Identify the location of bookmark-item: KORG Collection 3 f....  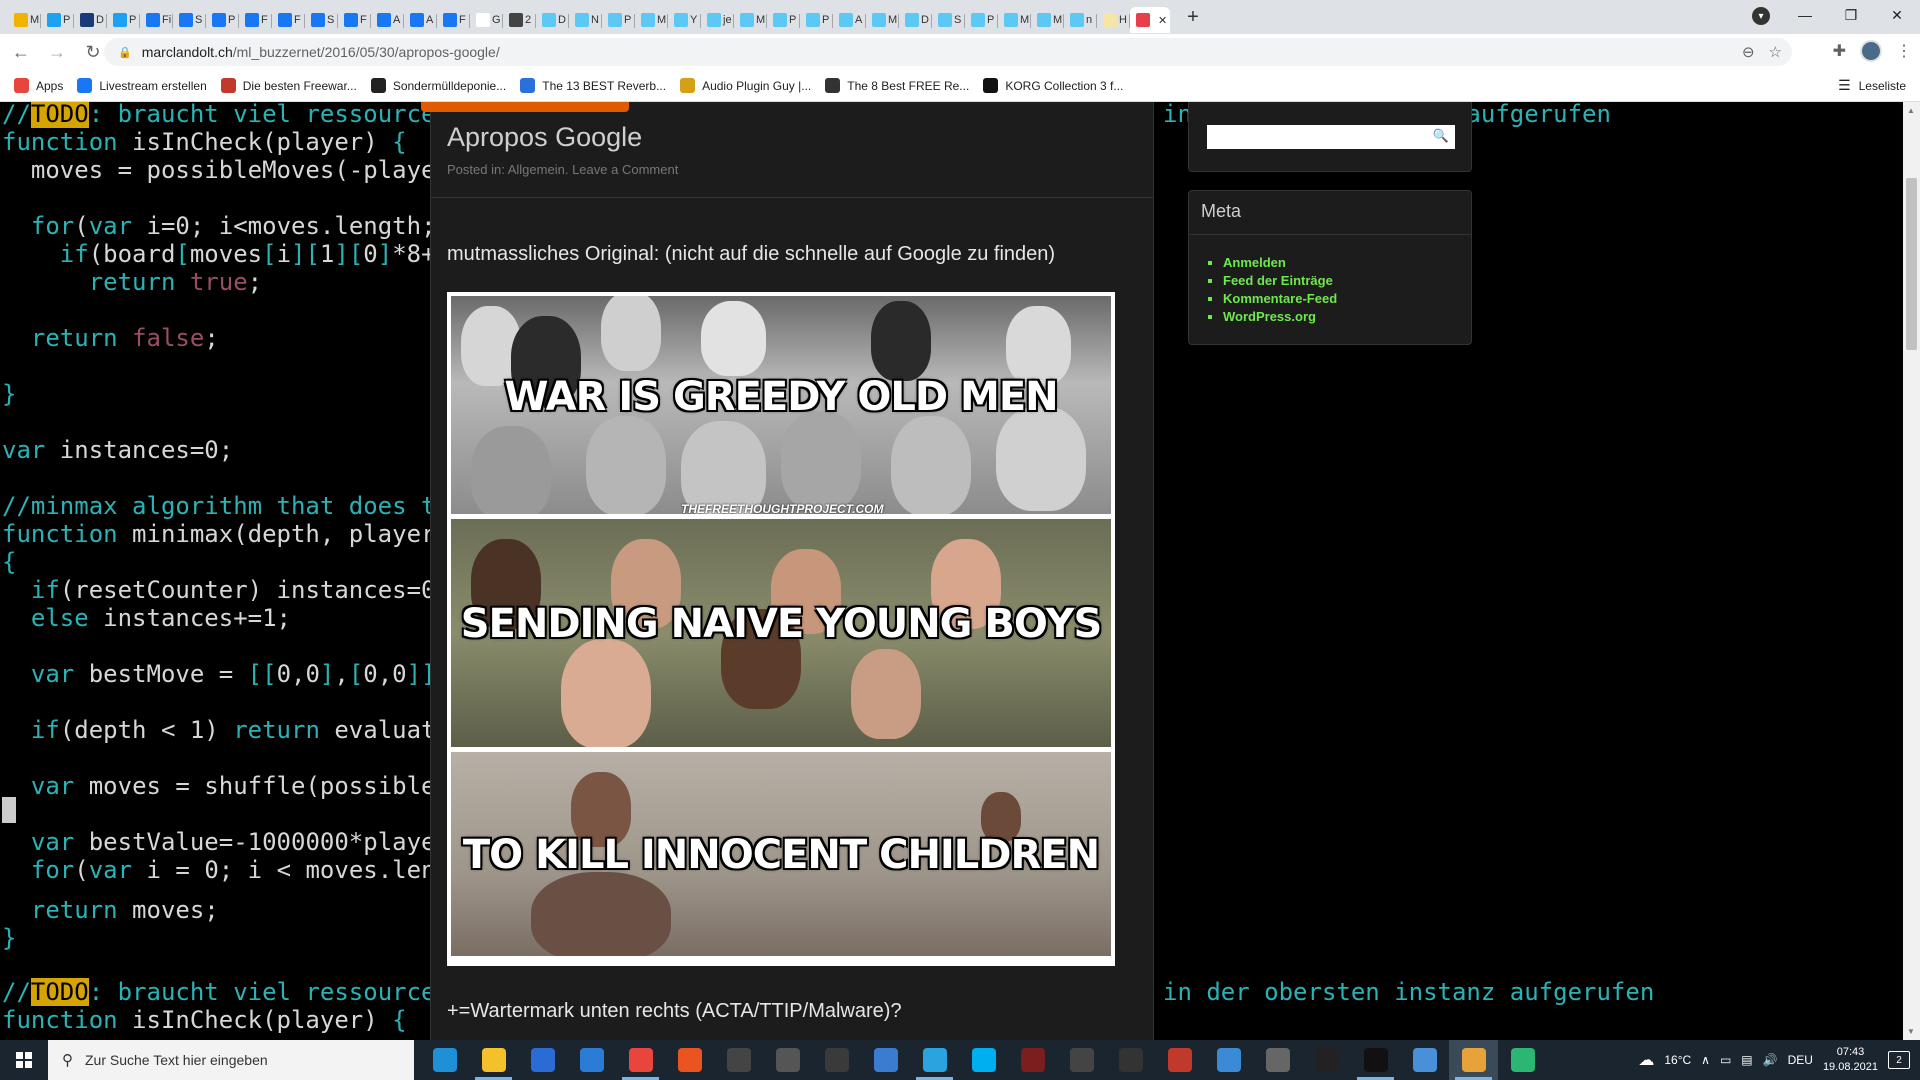
(1053, 85).